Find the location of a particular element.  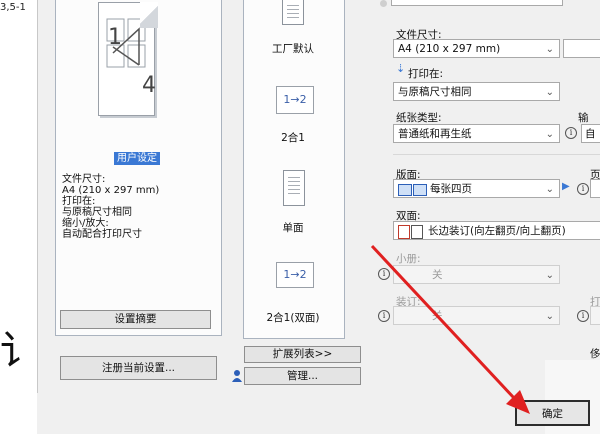

annotation-arrow is located at coordinates (450, 329).